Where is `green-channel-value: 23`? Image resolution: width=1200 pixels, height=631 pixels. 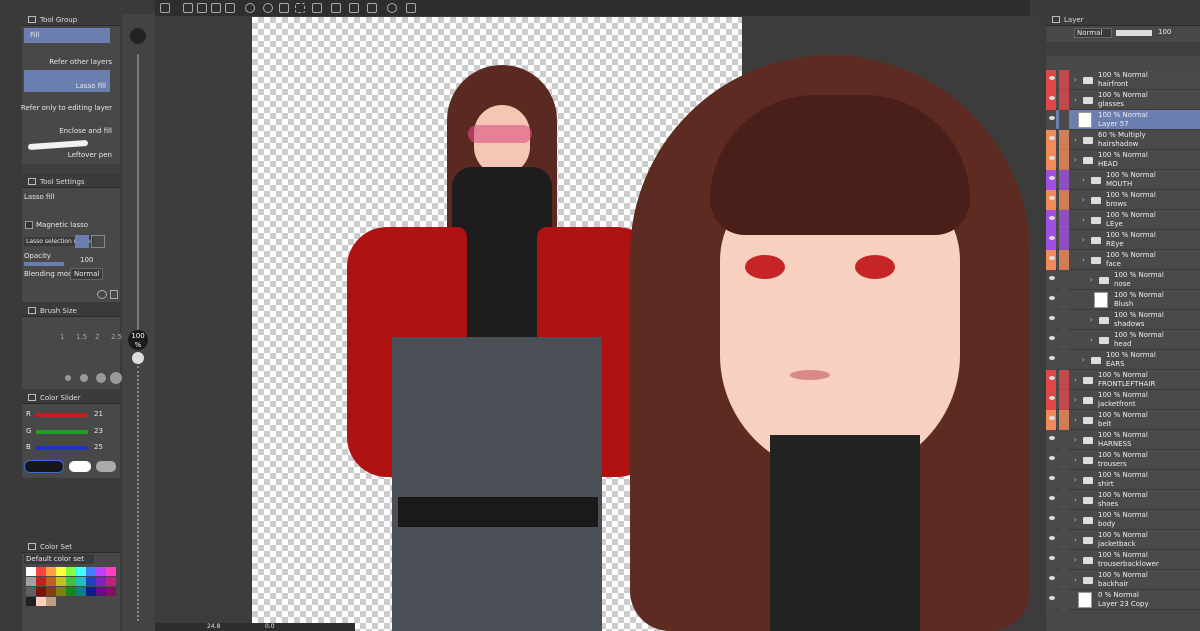 green-channel-value: 23 is located at coordinates (98, 431).